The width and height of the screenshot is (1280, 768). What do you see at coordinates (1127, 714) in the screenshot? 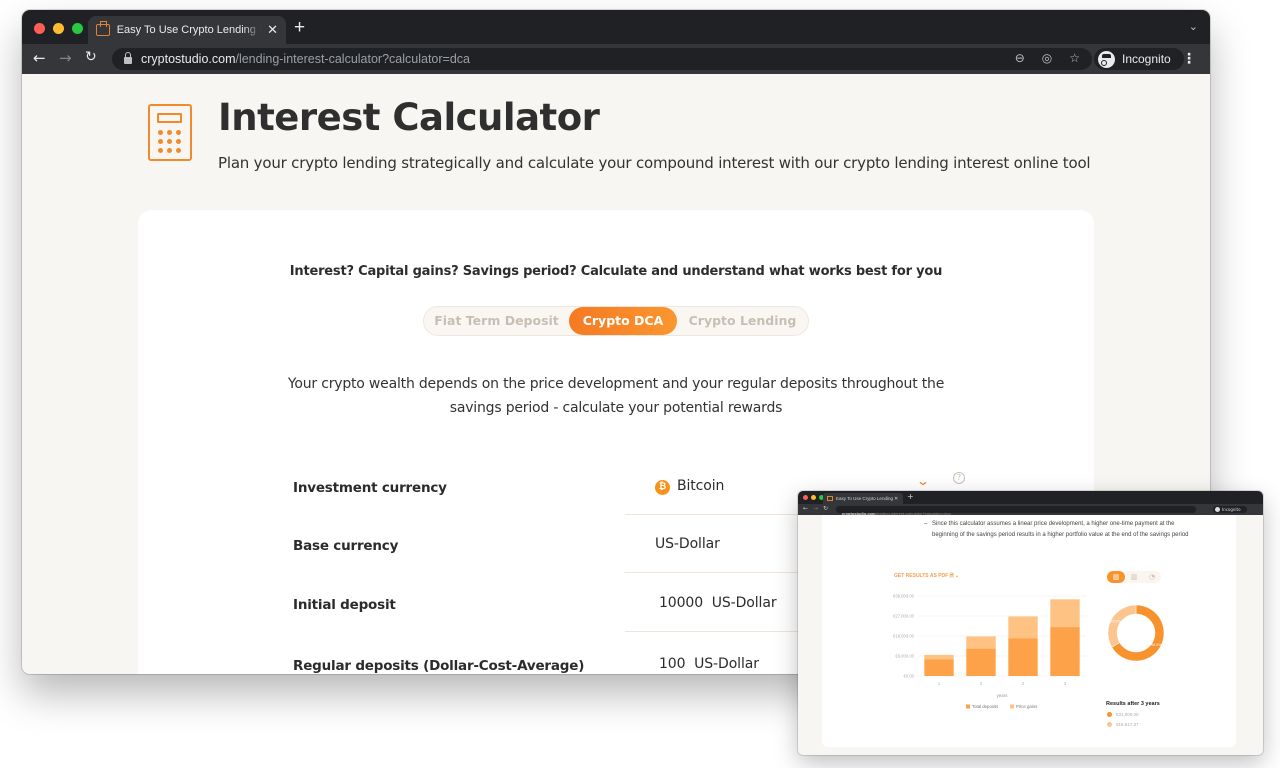
I see `total-deposits-value: €31,000.00` at bounding box center [1127, 714].